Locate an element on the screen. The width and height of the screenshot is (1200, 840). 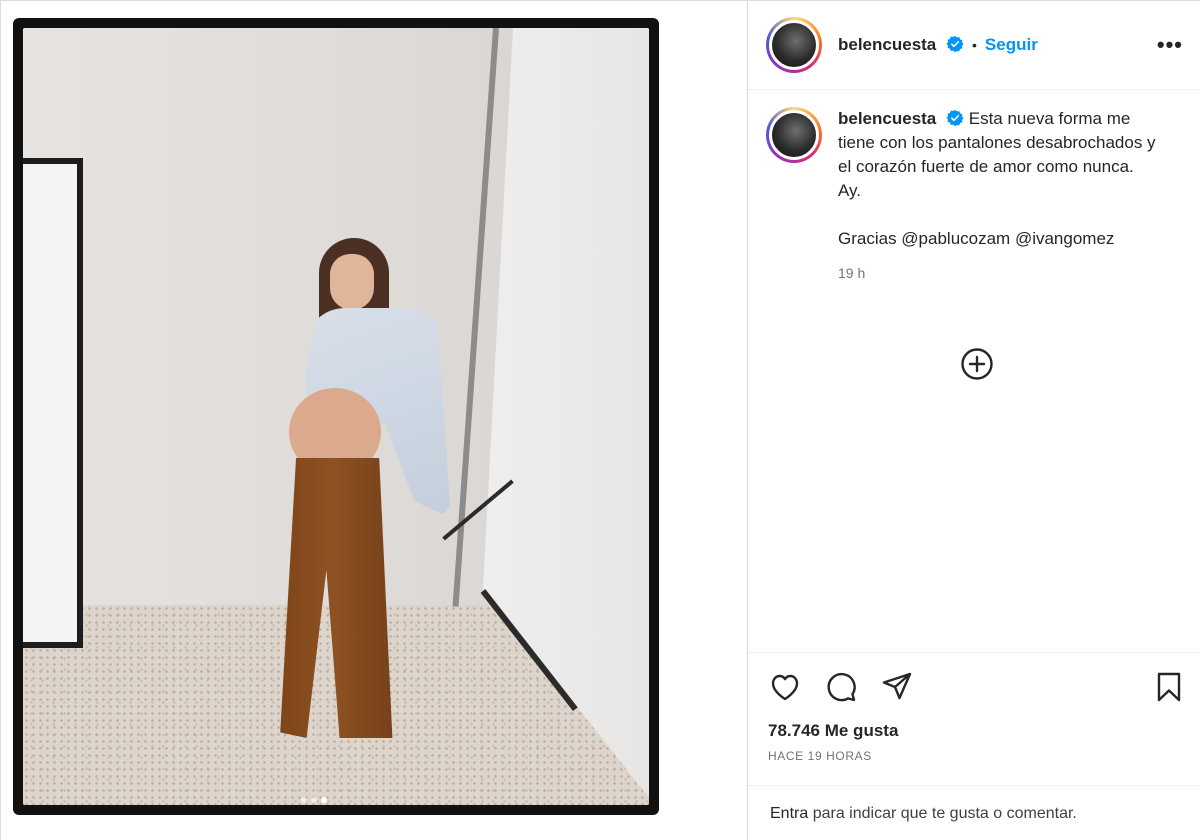
caption-thanks: Gracias @pablucozam @ivangomez is located at coordinates (976, 238).